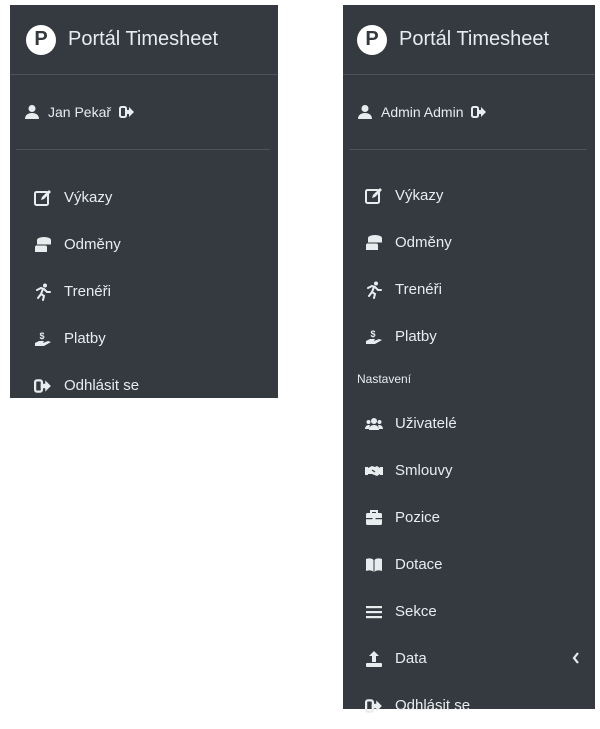 The image size is (600, 729). What do you see at coordinates (384, 379) in the screenshot?
I see `nav-header-settings: Nastavení` at bounding box center [384, 379].